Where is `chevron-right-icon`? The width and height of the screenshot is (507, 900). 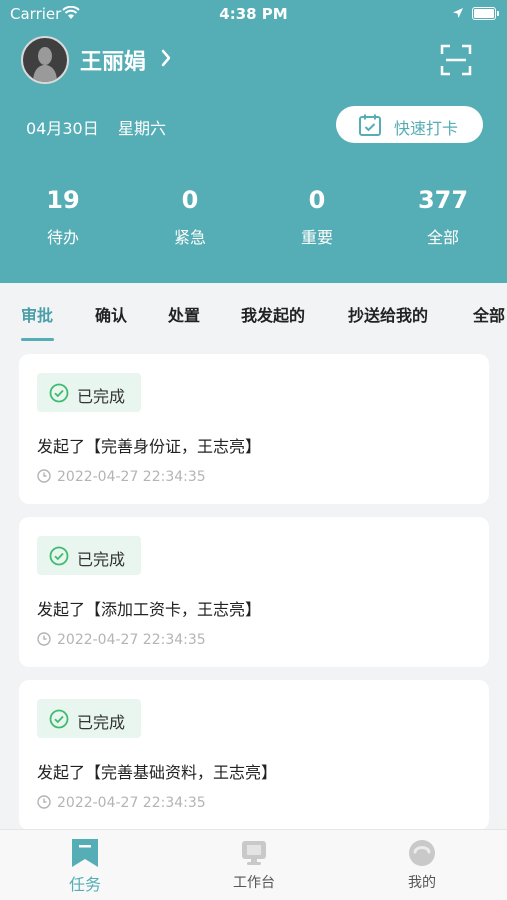
chevron-right-icon is located at coordinates (166, 58).